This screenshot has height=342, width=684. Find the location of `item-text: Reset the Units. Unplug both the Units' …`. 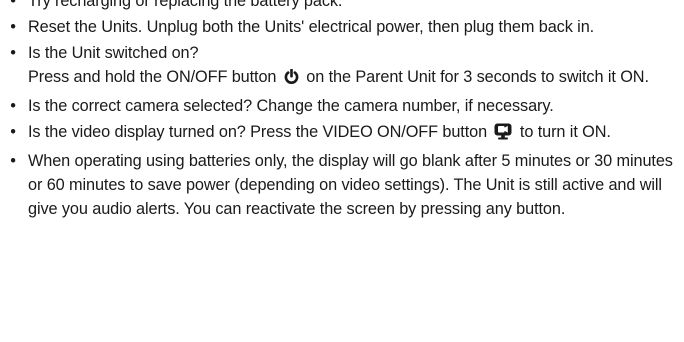

item-text: Reset the Units. Unplug both the Units' … is located at coordinates (311, 27).